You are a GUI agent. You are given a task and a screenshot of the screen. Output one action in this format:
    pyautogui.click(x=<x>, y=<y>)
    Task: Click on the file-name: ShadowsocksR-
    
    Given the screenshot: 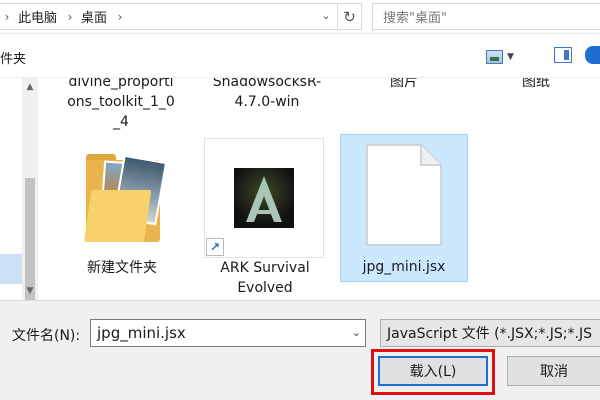 What is the action you would take?
    pyautogui.click(x=267, y=84)
    